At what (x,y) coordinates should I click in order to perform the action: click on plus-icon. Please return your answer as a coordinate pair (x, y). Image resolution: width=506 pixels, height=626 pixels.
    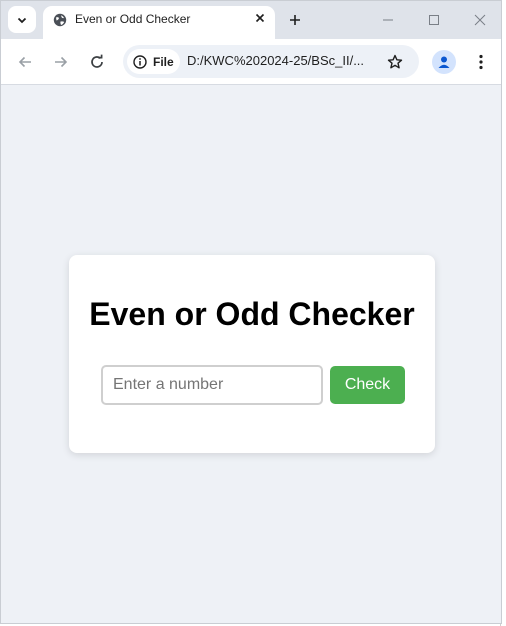
    Looking at the image, I should click on (295, 20).